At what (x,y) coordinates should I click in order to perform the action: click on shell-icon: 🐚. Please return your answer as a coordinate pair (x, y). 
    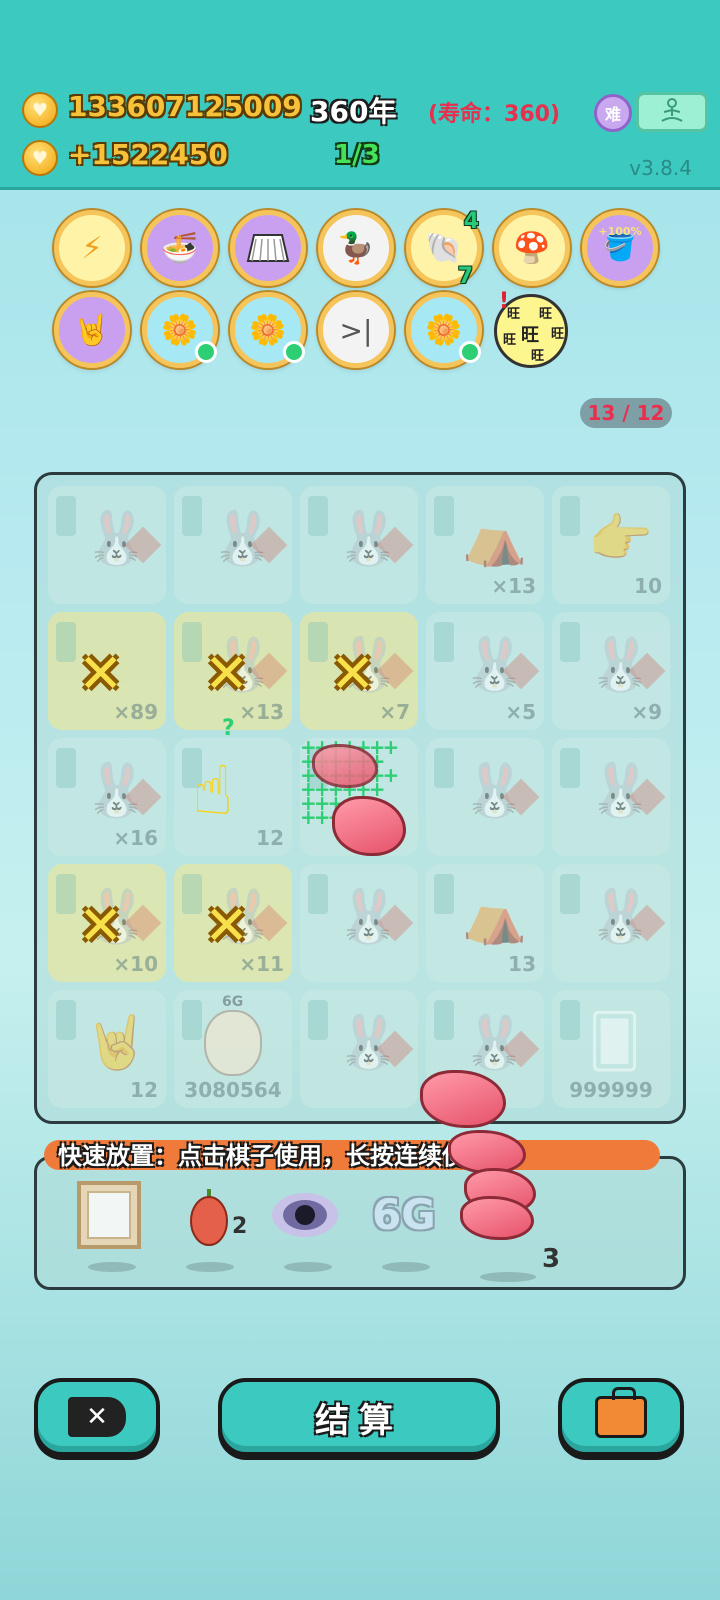
    Looking at the image, I should click on (444, 248).